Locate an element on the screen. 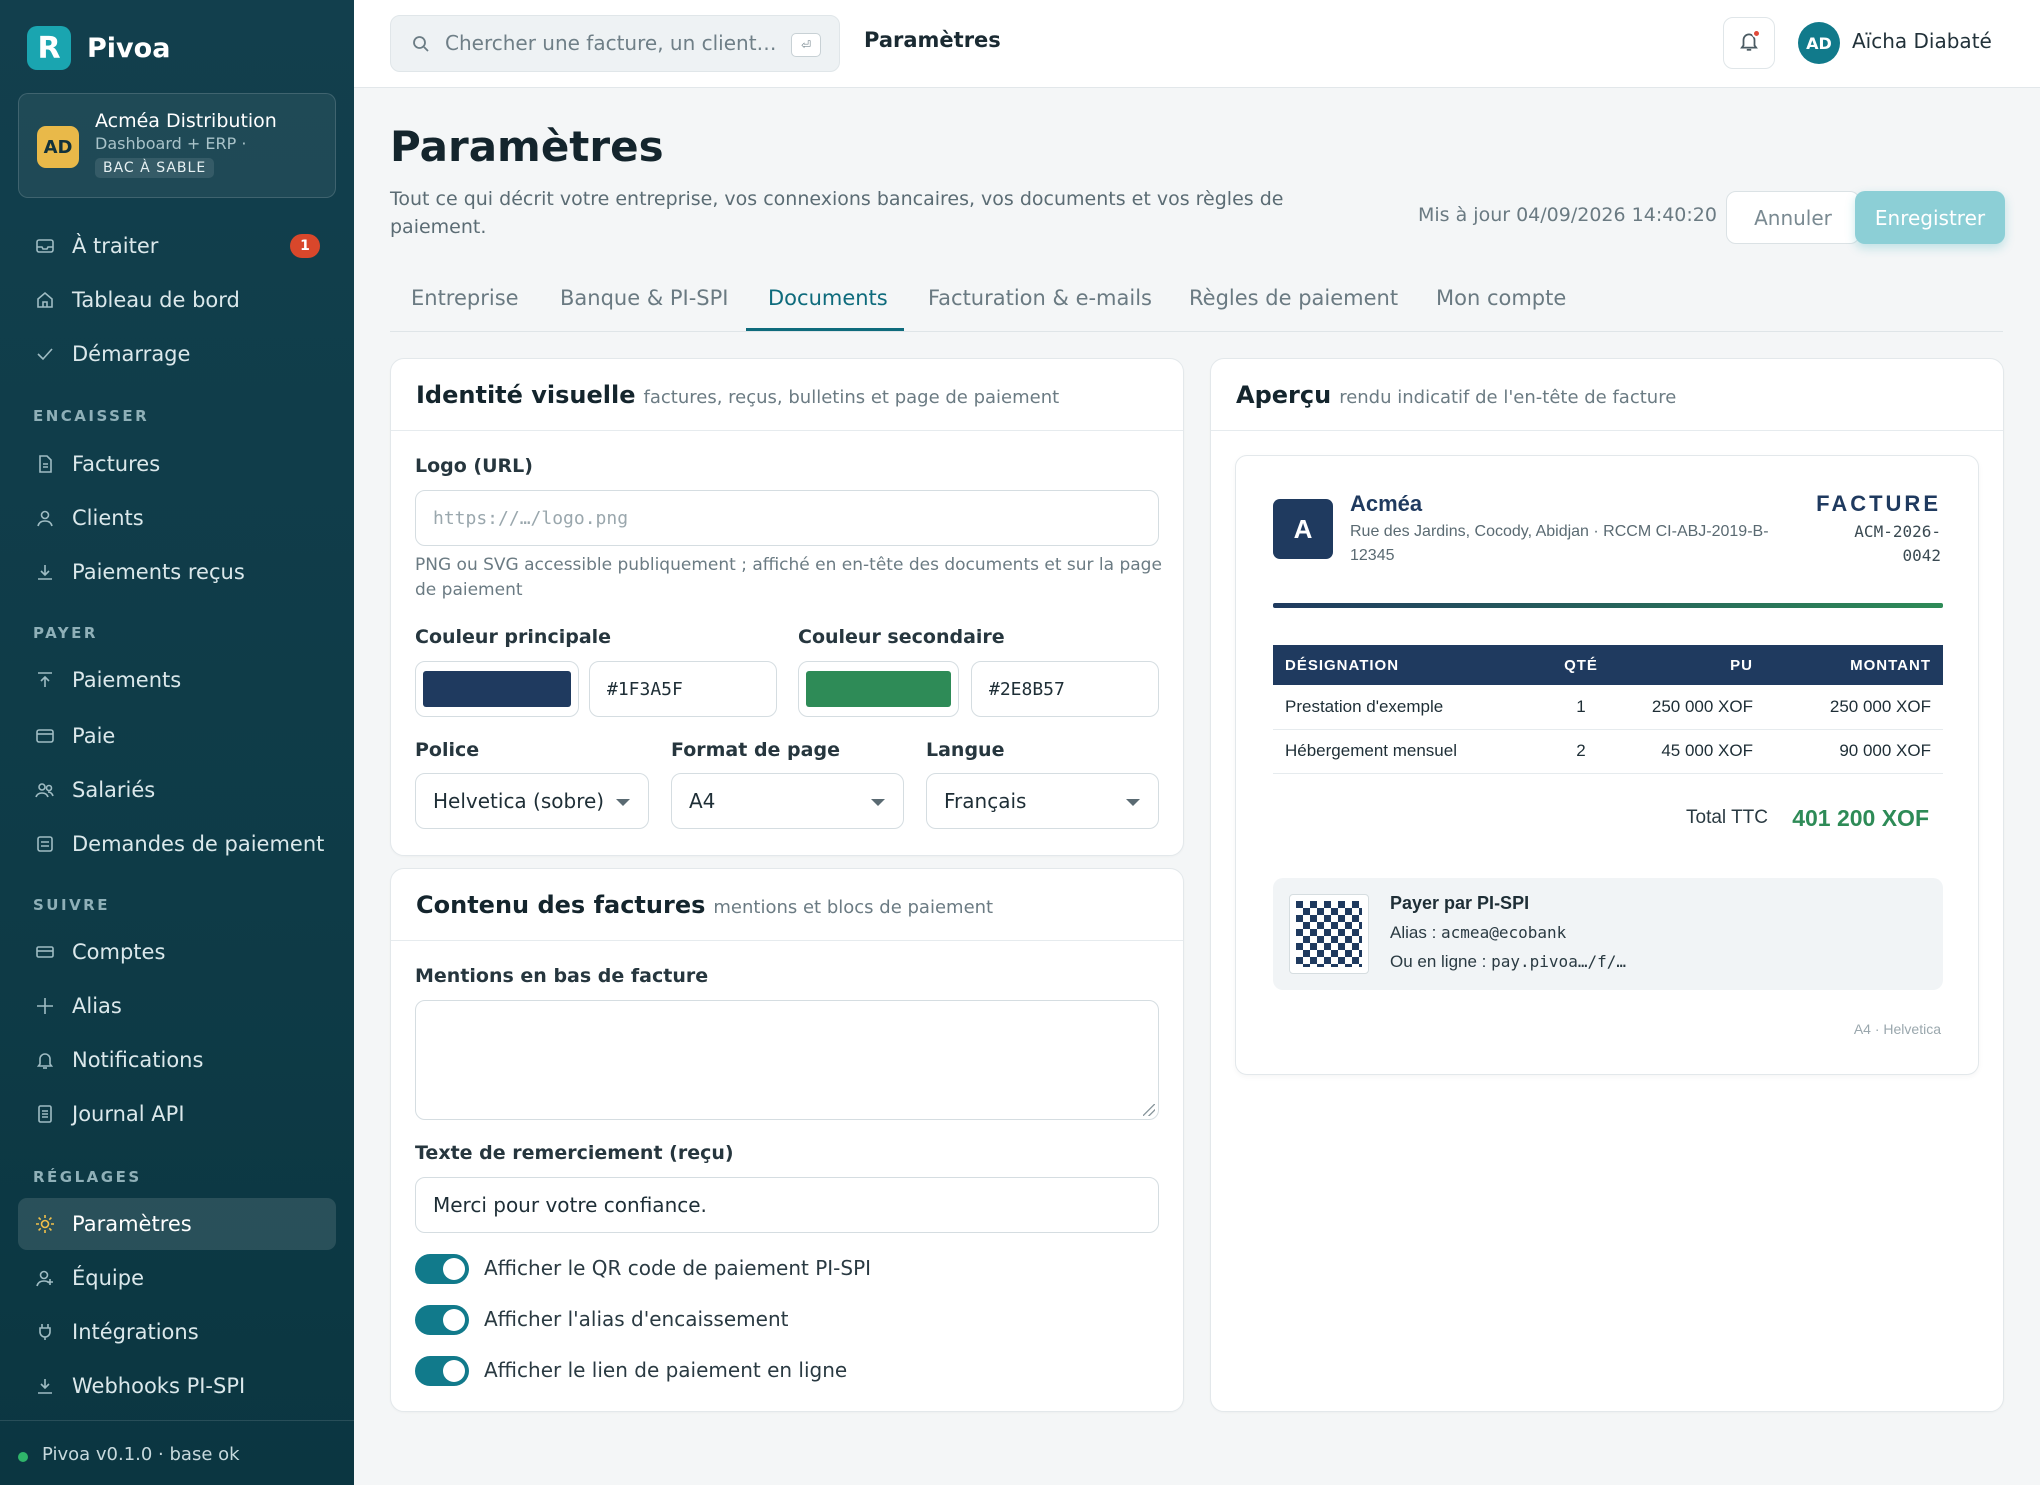 The image size is (2040, 1485). sidebar-item-paiements-recus: Paiements reçus is located at coordinates (177, 572).